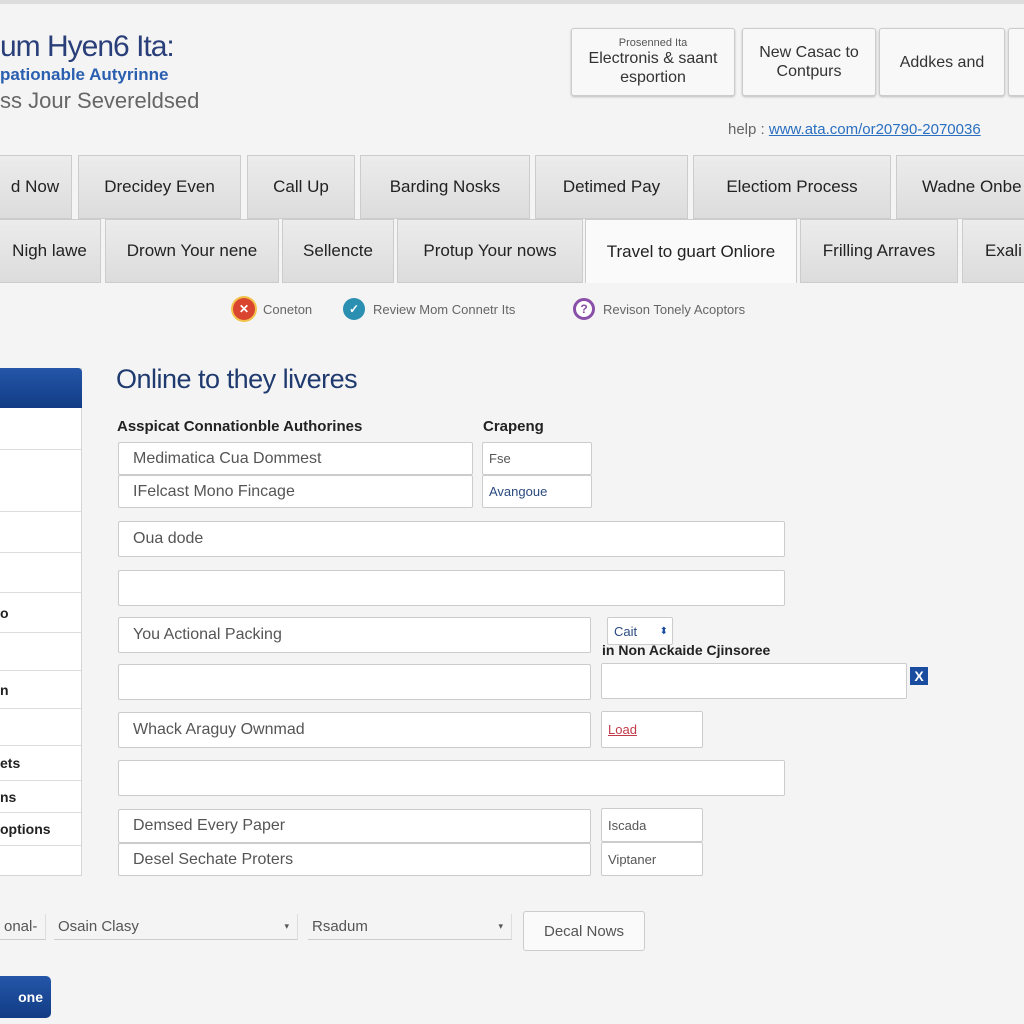 The width and height of the screenshot is (1024, 1024). I want to click on text-input: Medimatica Cua Dommest, so click(295, 458).